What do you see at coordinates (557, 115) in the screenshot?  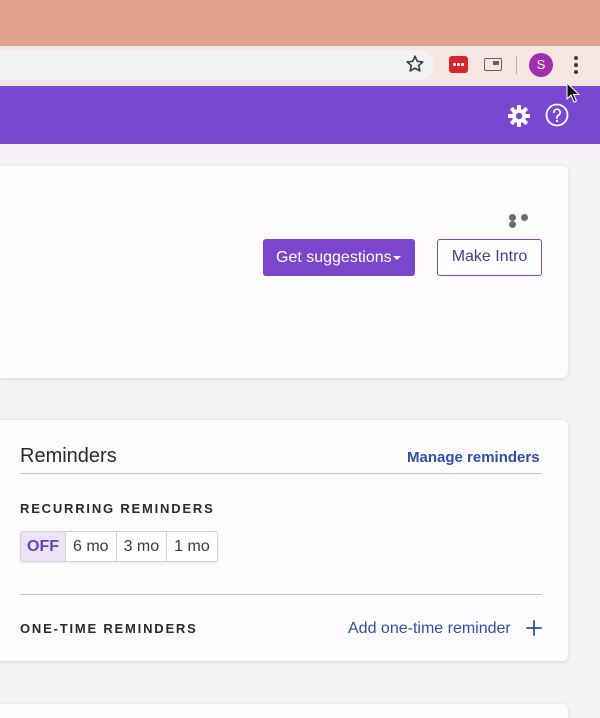 I see `help-icon` at bounding box center [557, 115].